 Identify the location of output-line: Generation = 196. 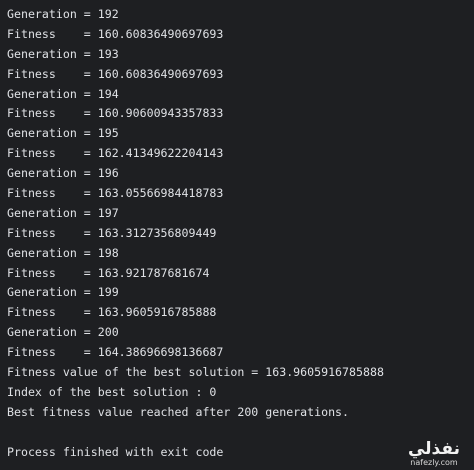
(63, 173).